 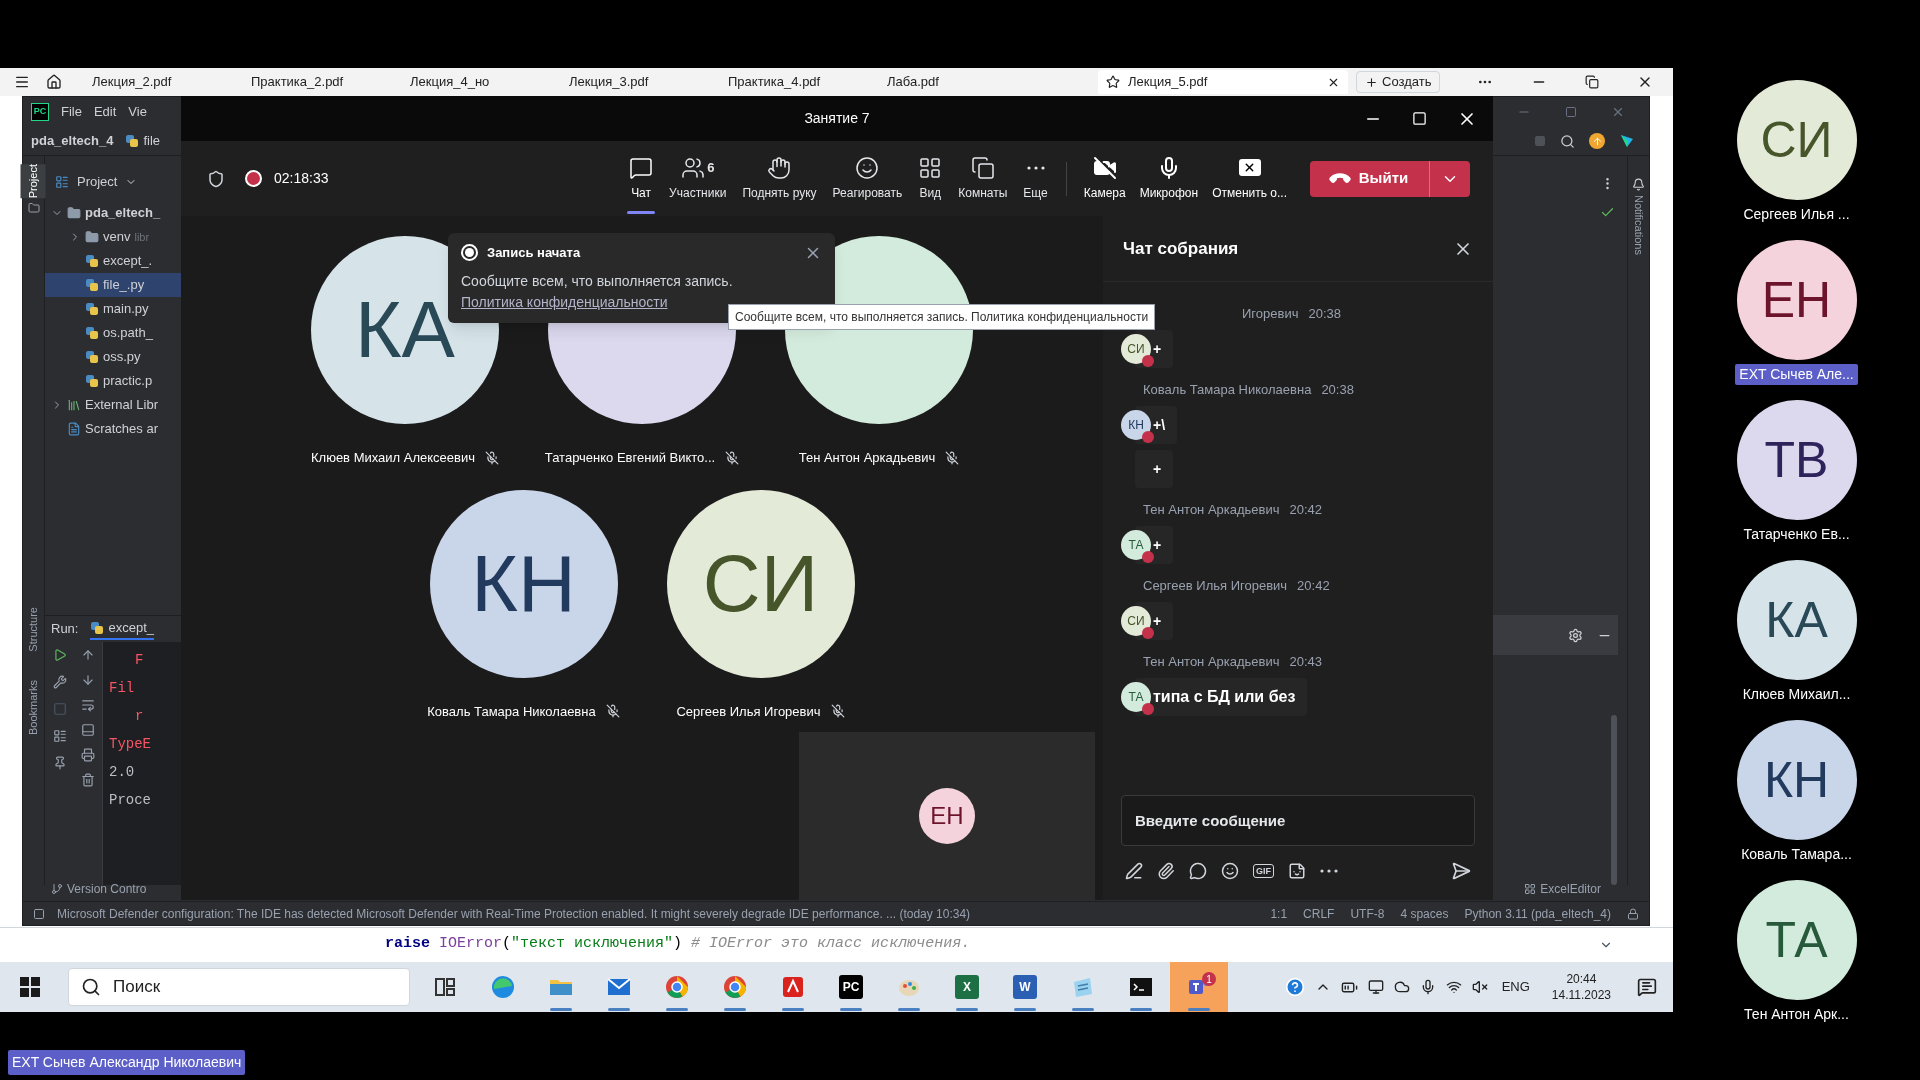 I want to click on home-icon, so click(x=54, y=82).